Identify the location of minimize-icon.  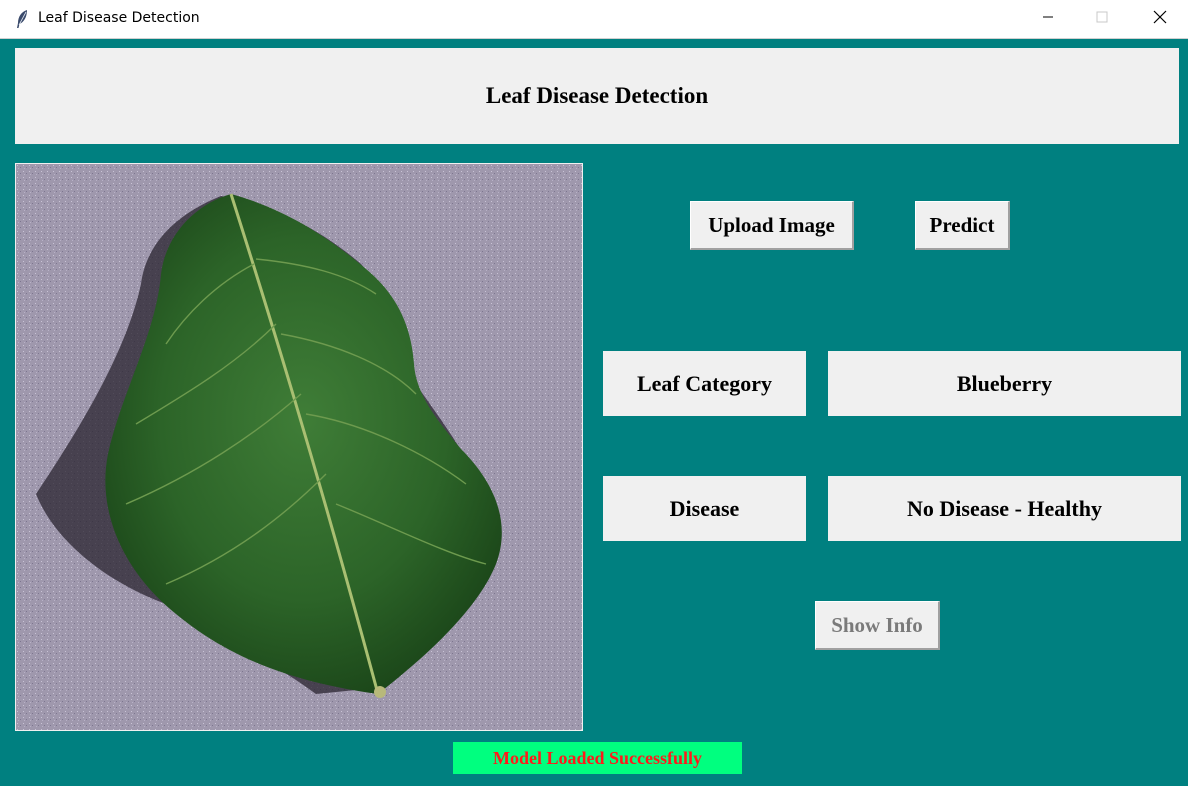
(1048, 19).